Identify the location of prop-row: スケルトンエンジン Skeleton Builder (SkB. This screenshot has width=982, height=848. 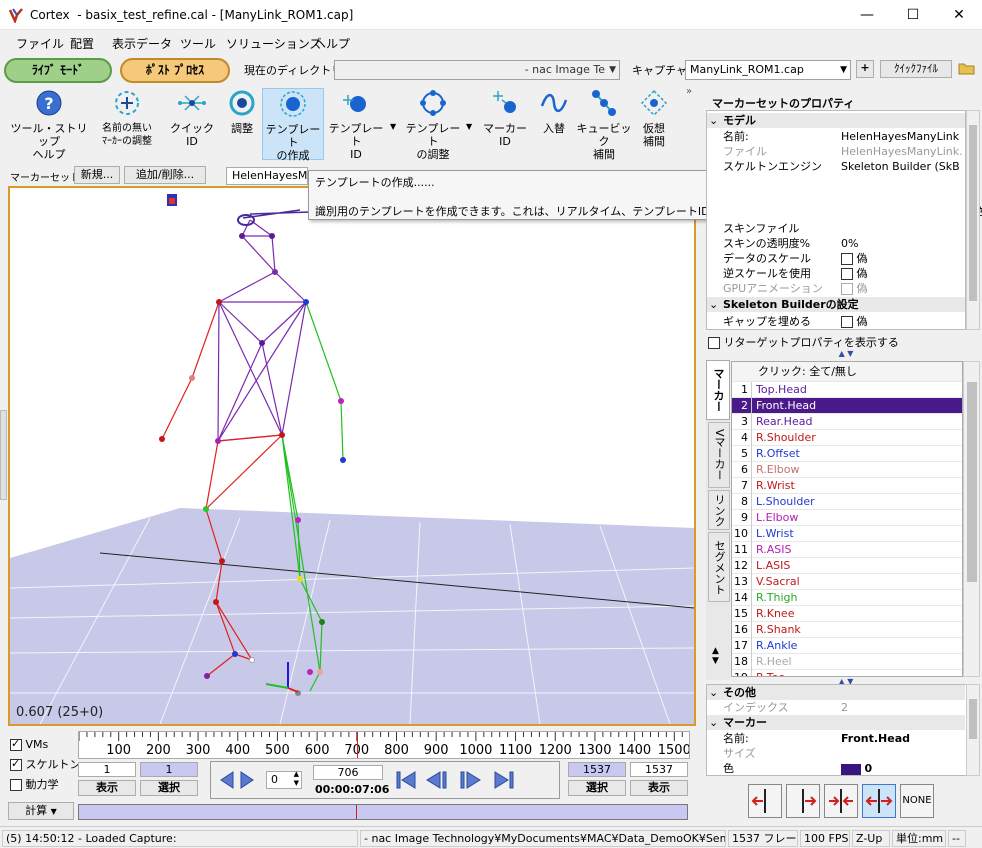
(836, 166).